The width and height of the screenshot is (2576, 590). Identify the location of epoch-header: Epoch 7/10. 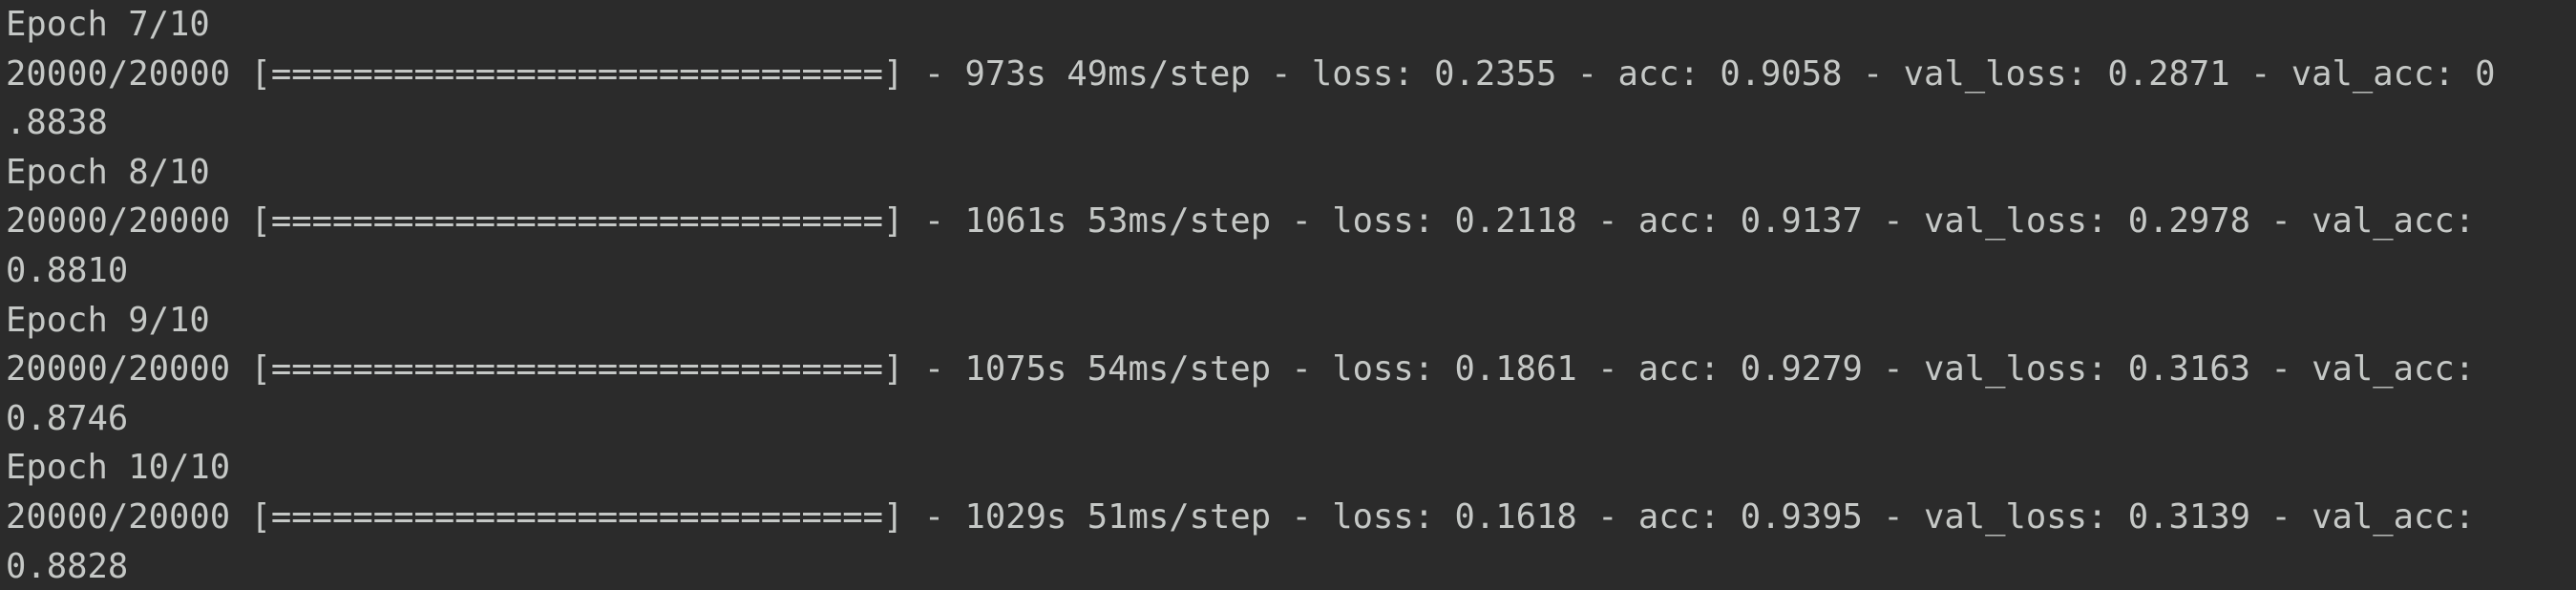
(108, 24).